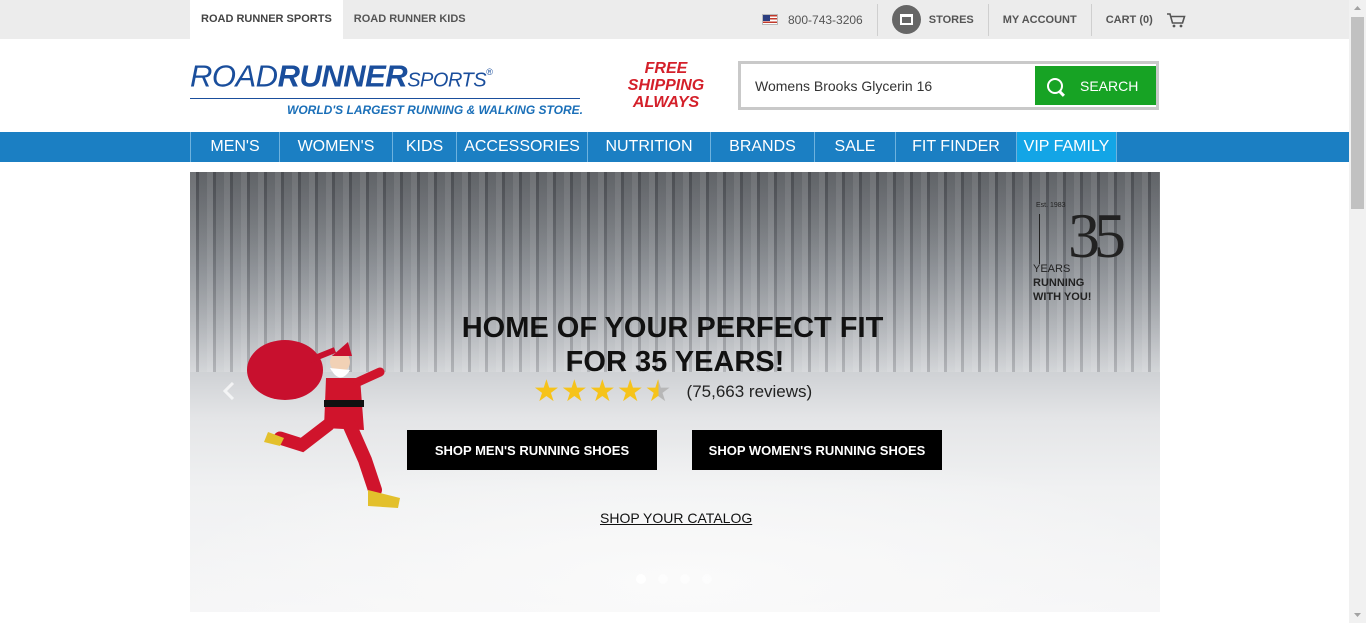 The height and width of the screenshot is (623, 1366). I want to click on store-icon, so click(906, 19).